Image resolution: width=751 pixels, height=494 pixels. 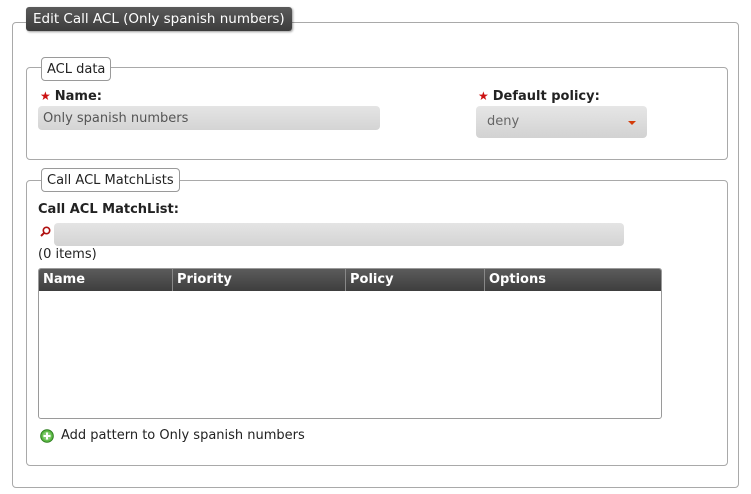 What do you see at coordinates (76, 69) in the screenshot?
I see `acl-data-legend: ACL data` at bounding box center [76, 69].